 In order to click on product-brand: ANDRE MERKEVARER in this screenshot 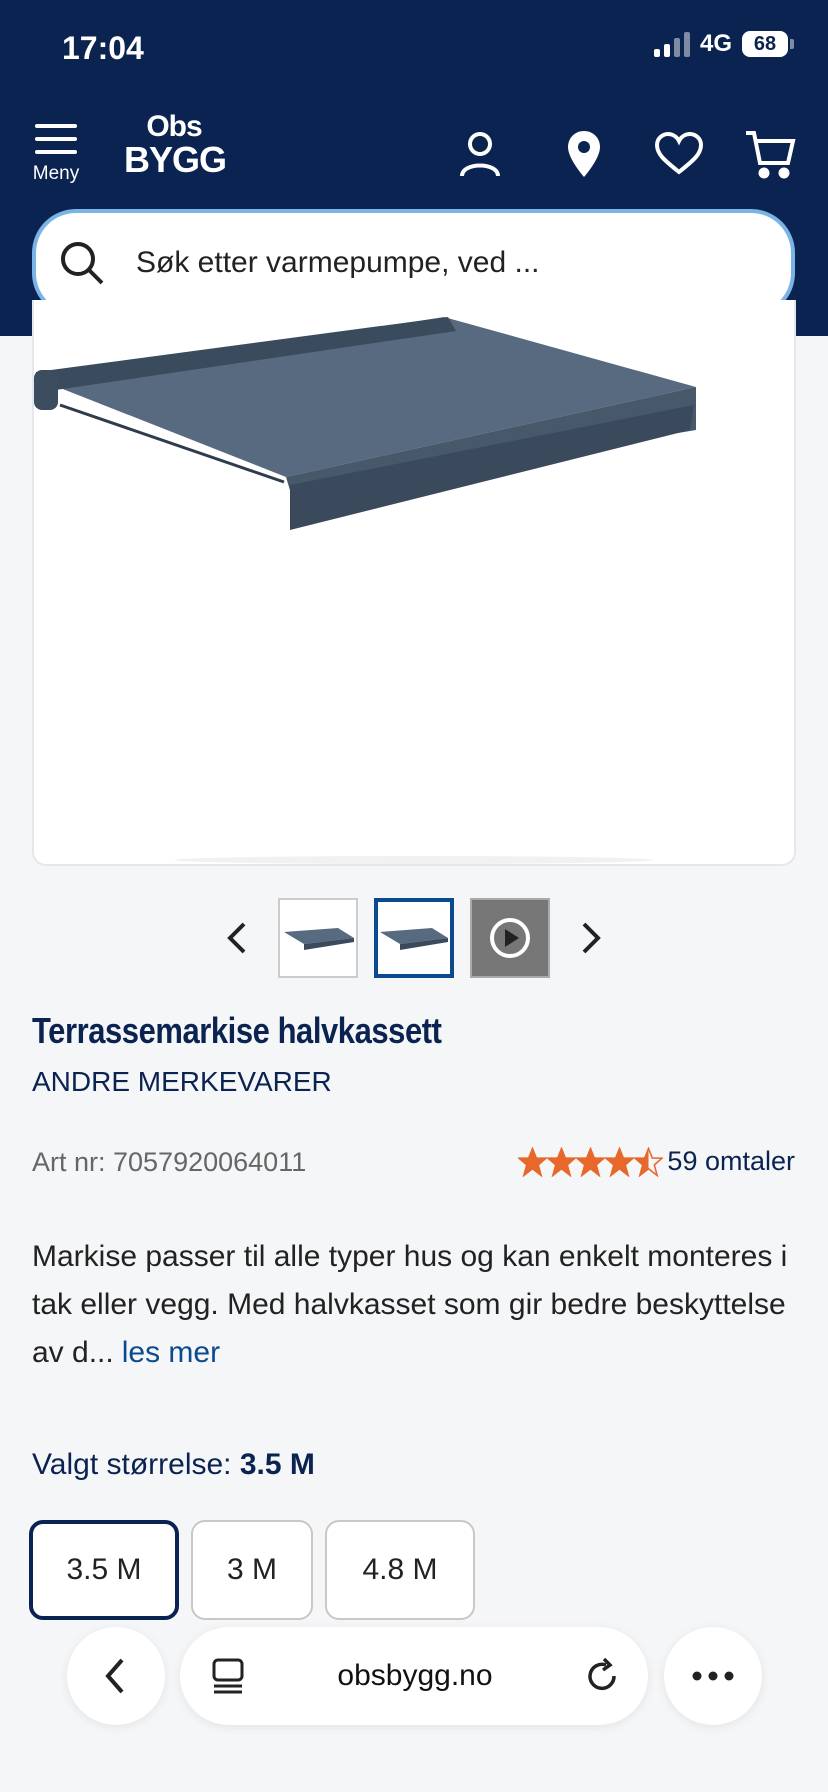, I will do `click(182, 1082)`.